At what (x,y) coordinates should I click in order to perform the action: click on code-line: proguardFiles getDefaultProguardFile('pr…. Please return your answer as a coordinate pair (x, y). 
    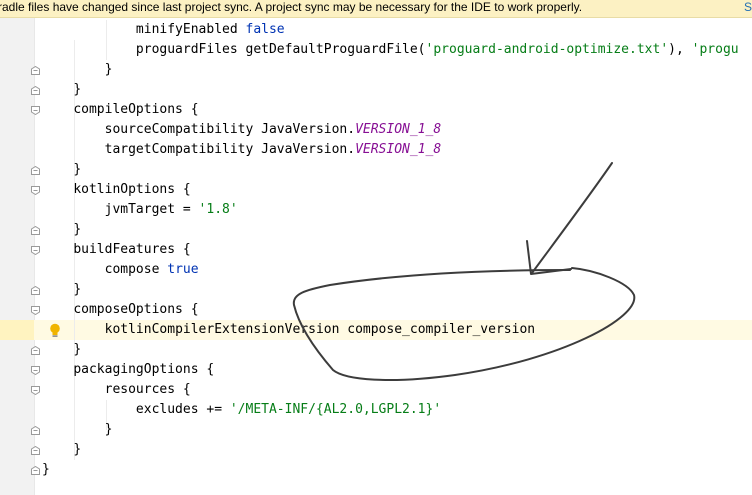
    Looking at the image, I should click on (390, 50).